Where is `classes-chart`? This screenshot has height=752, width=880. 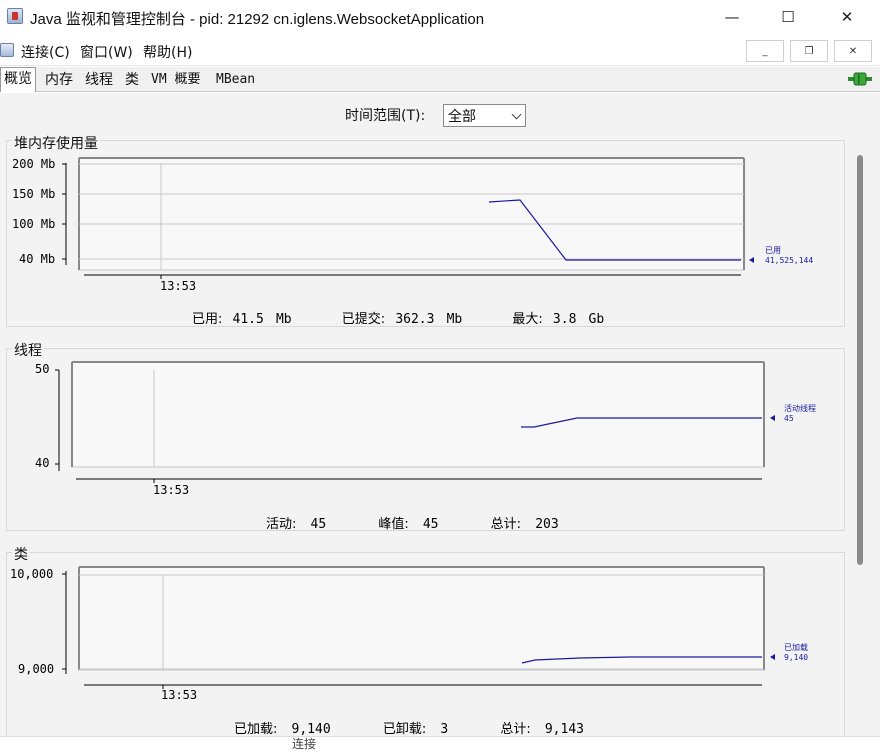 classes-chart is located at coordinates (418, 627).